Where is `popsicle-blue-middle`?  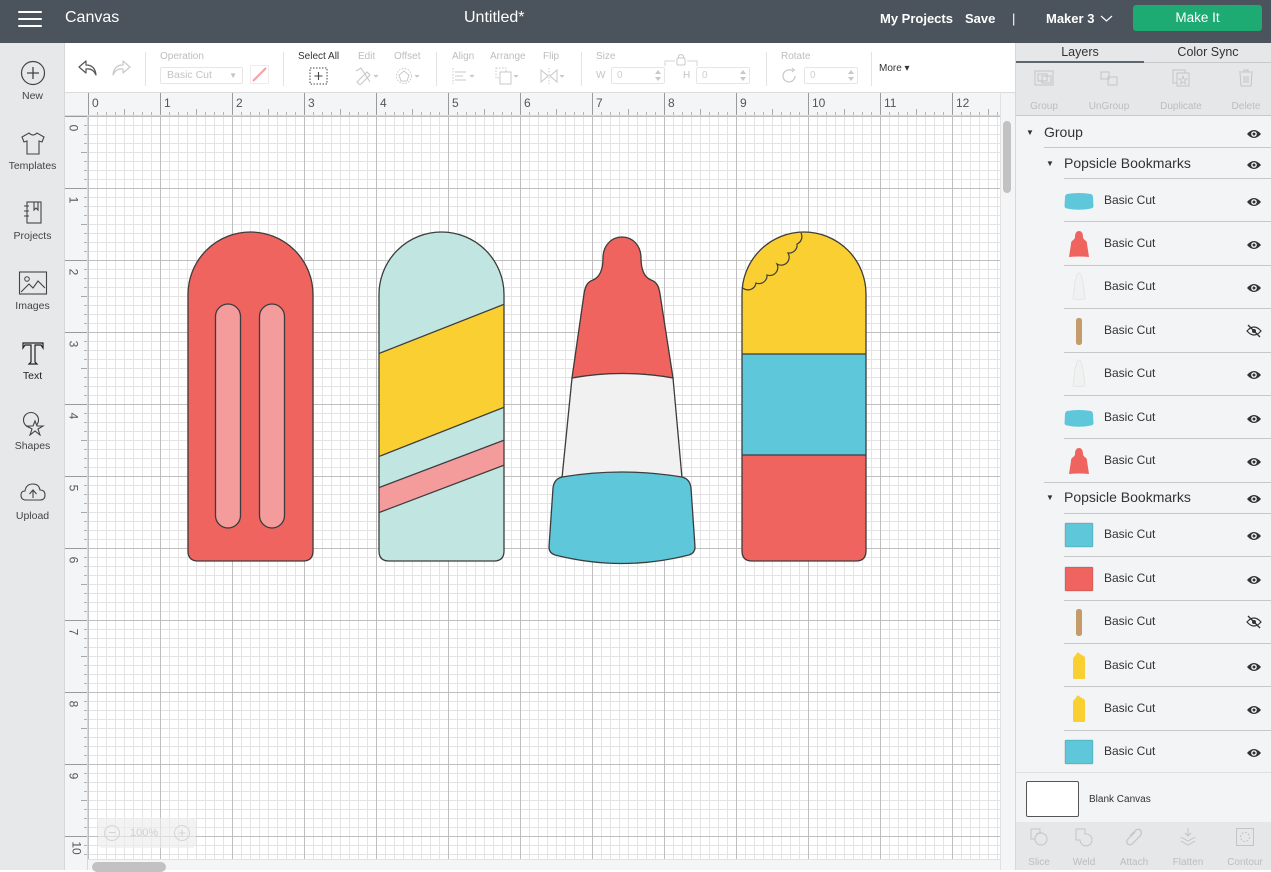 popsicle-blue-middle is located at coordinates (805, 404).